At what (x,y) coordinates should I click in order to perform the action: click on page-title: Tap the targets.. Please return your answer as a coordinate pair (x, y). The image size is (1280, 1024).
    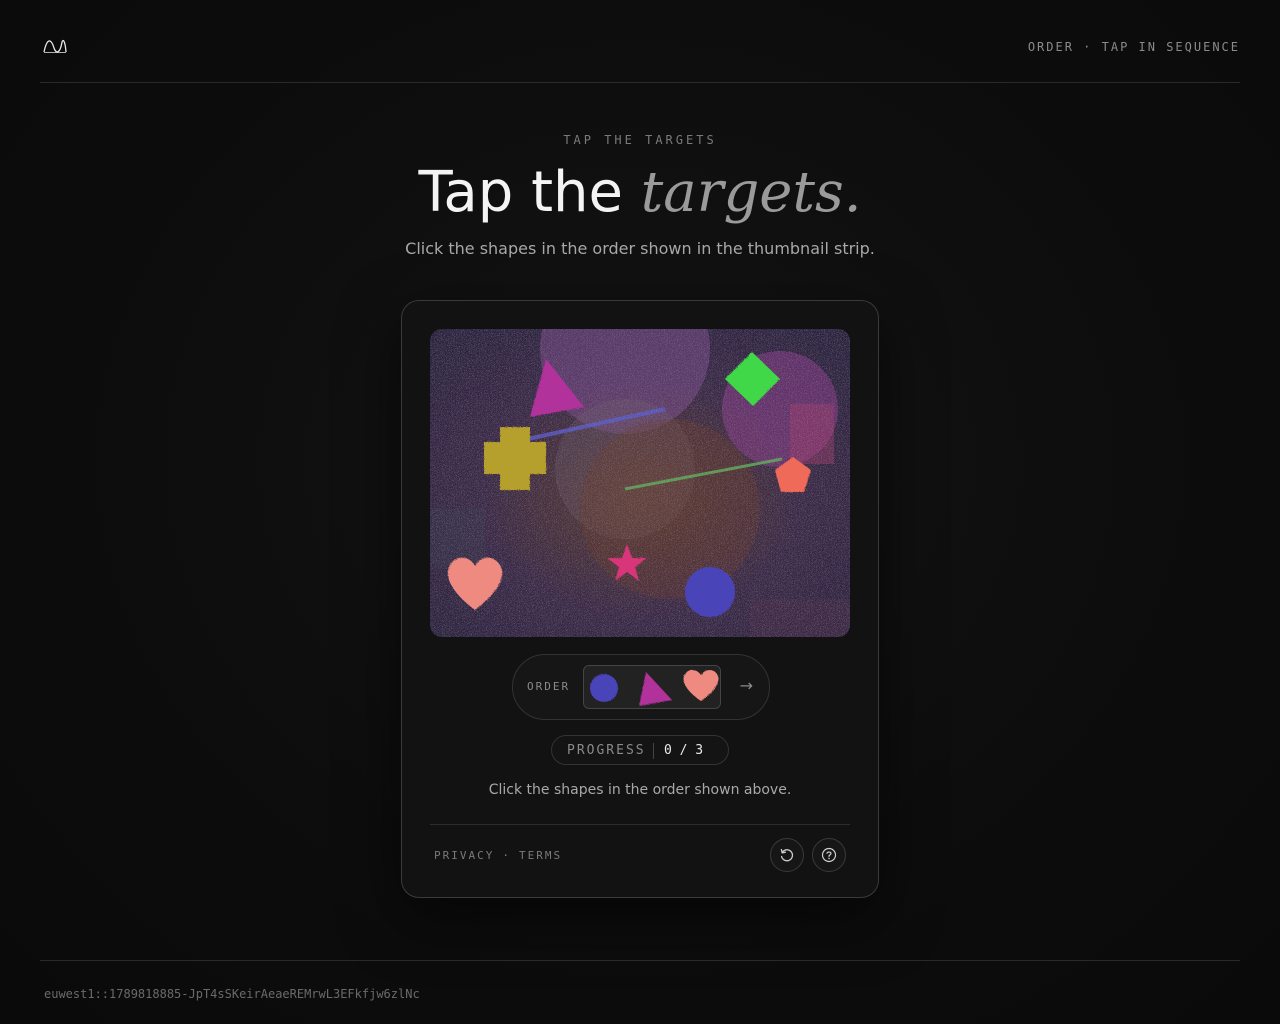
    Looking at the image, I should click on (640, 193).